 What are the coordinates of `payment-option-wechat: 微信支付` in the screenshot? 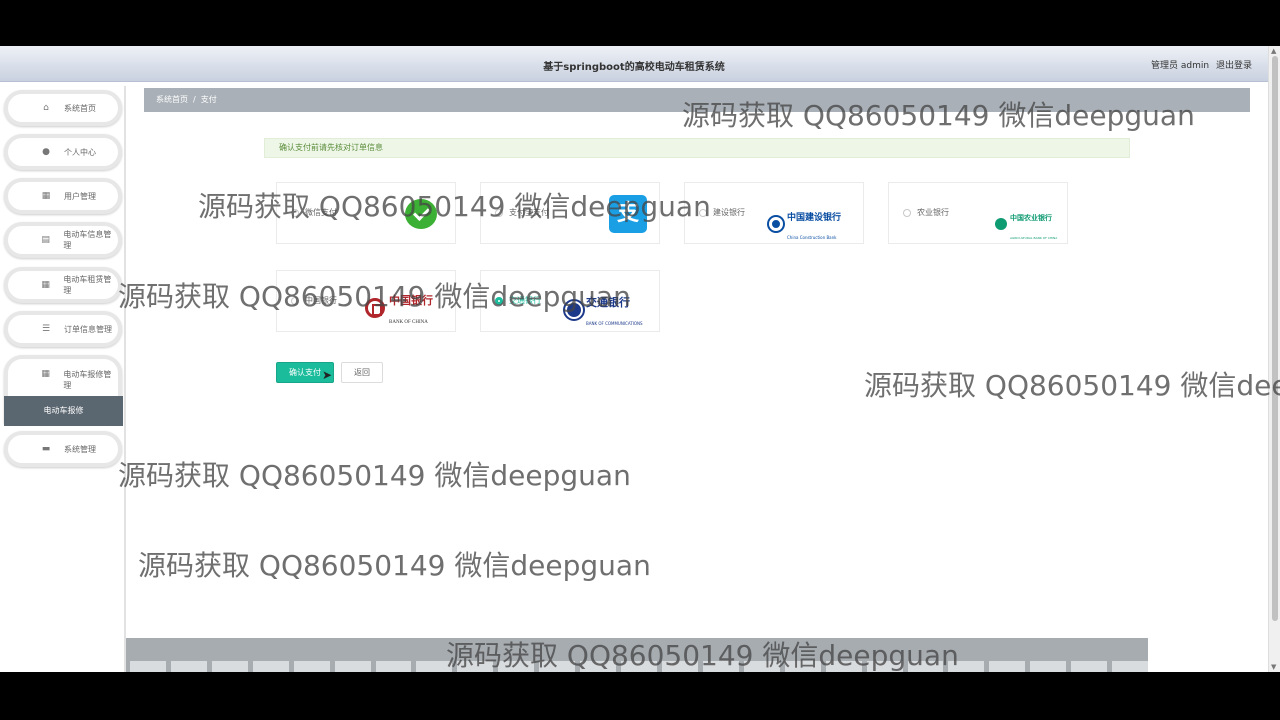 It's located at (366, 213).